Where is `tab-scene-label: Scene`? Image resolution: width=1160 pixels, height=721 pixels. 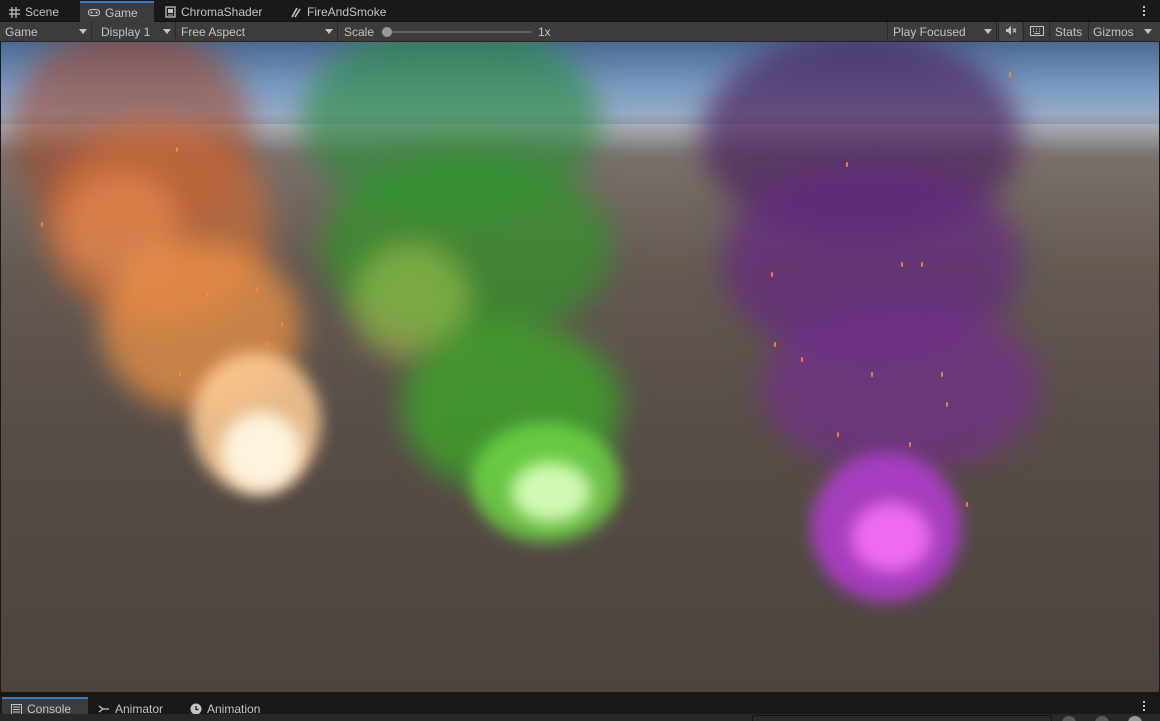
tab-scene-label: Scene is located at coordinates (42, 12).